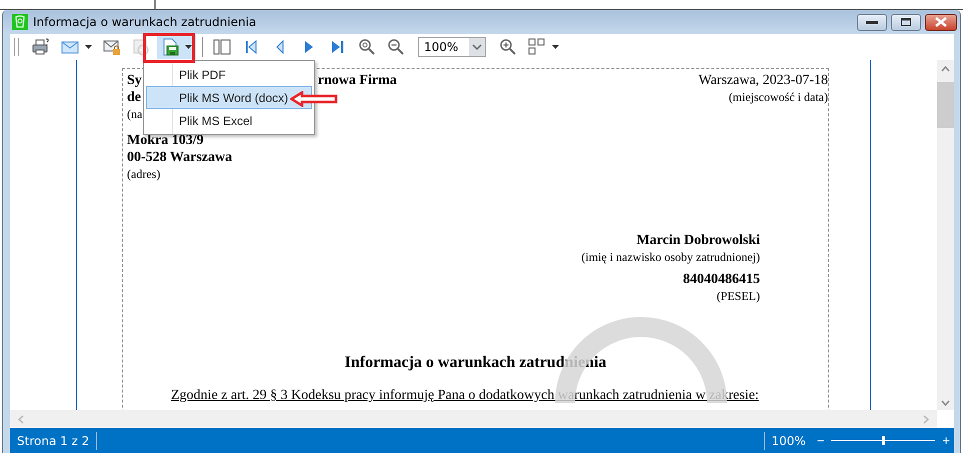 This screenshot has height=453, width=963. I want to click on save-file-icon, so click(170, 47).